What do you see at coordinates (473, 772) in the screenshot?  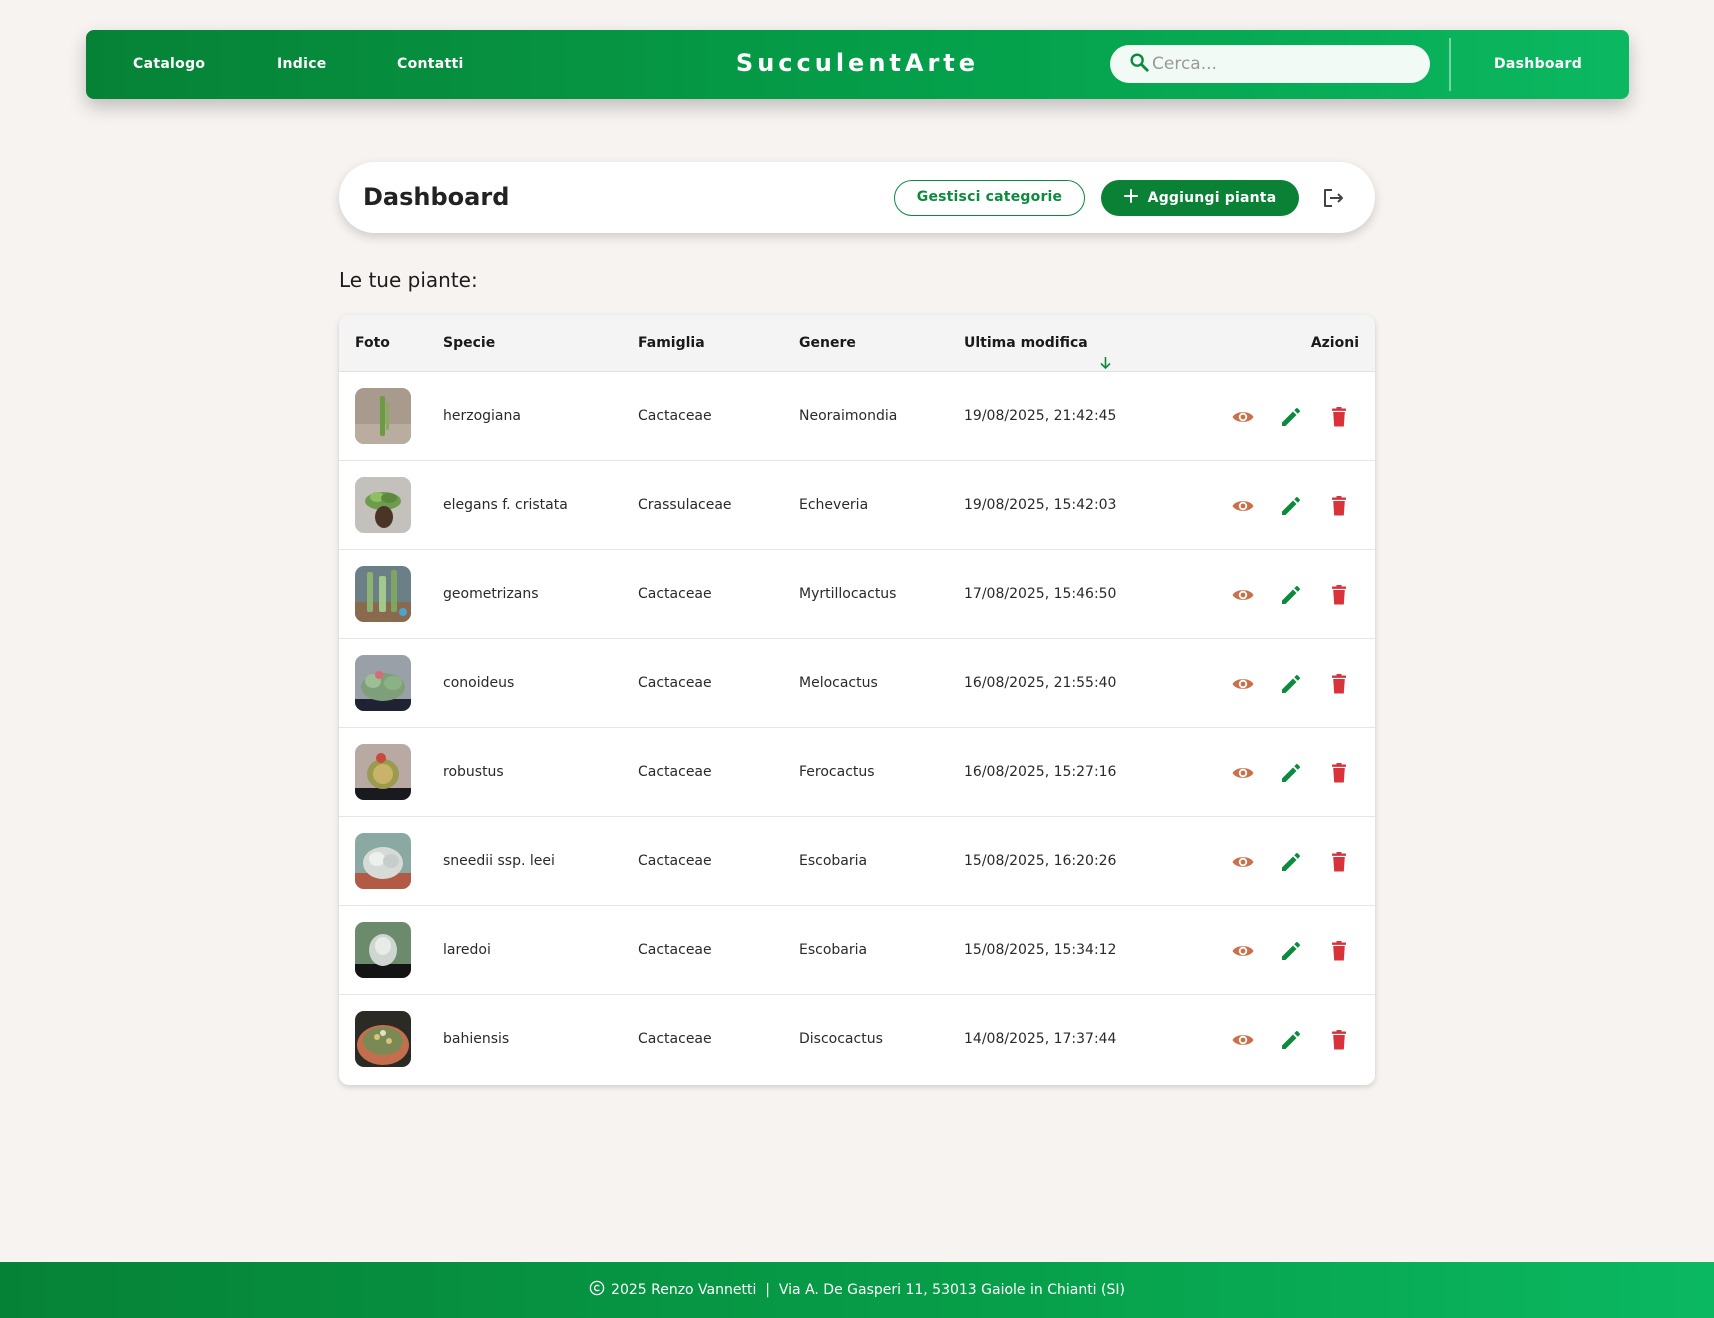 I see `cell-specie: robustus` at bounding box center [473, 772].